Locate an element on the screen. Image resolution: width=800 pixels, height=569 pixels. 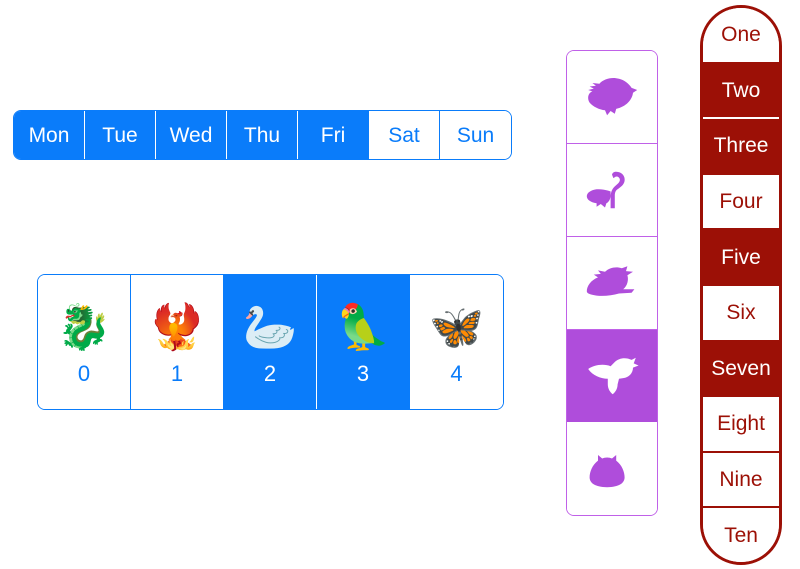
dragon-emoji: 🐉 is located at coordinates (84, 327).